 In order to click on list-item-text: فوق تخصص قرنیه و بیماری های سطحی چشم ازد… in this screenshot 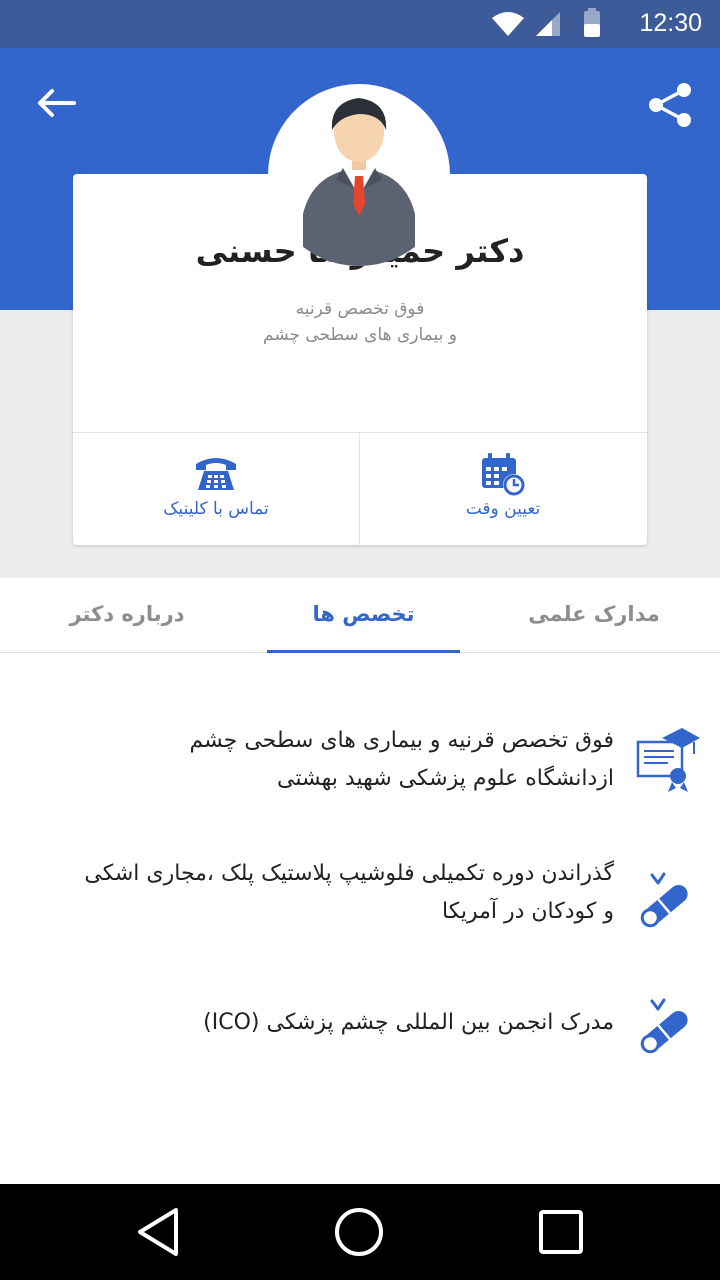, I will do `click(319, 760)`.